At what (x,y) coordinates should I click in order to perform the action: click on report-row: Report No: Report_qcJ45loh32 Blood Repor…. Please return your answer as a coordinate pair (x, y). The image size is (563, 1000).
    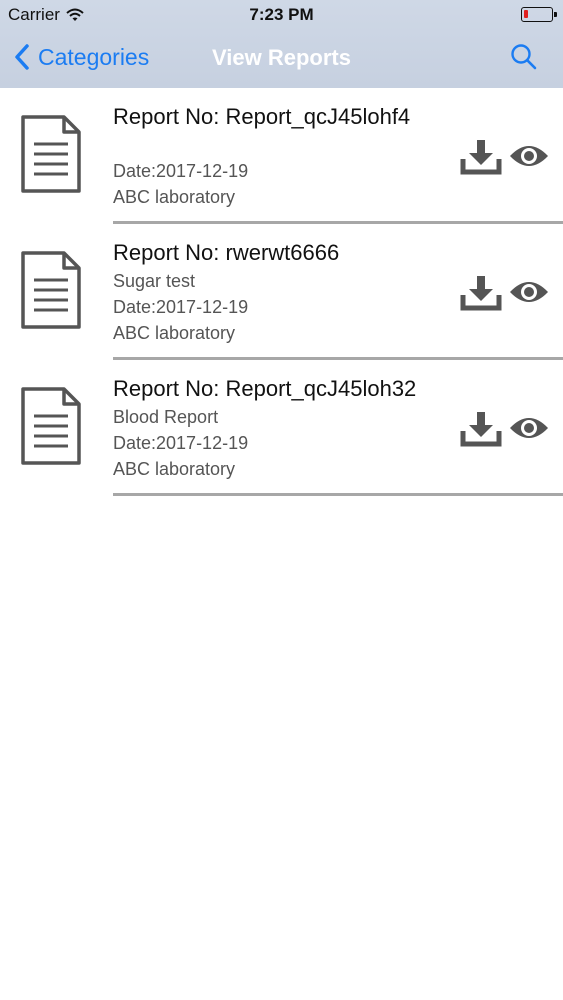
    Looking at the image, I should click on (281, 428).